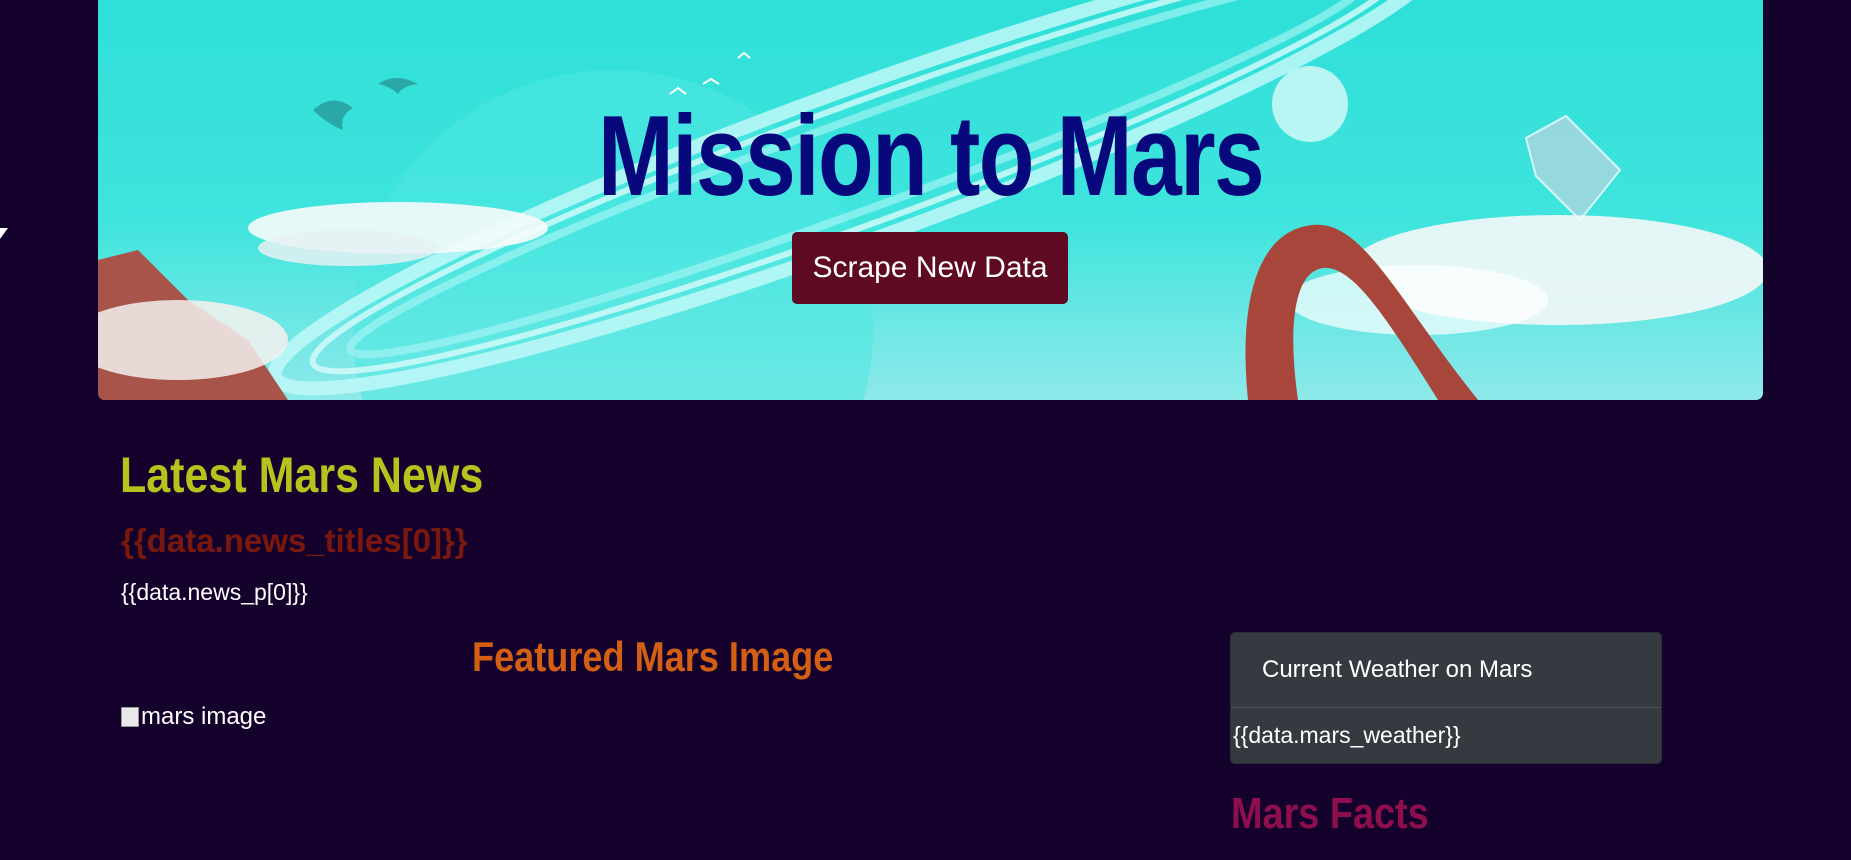 This screenshot has height=860, width=1851. I want to click on image-alt-text: mars image, so click(204, 716).